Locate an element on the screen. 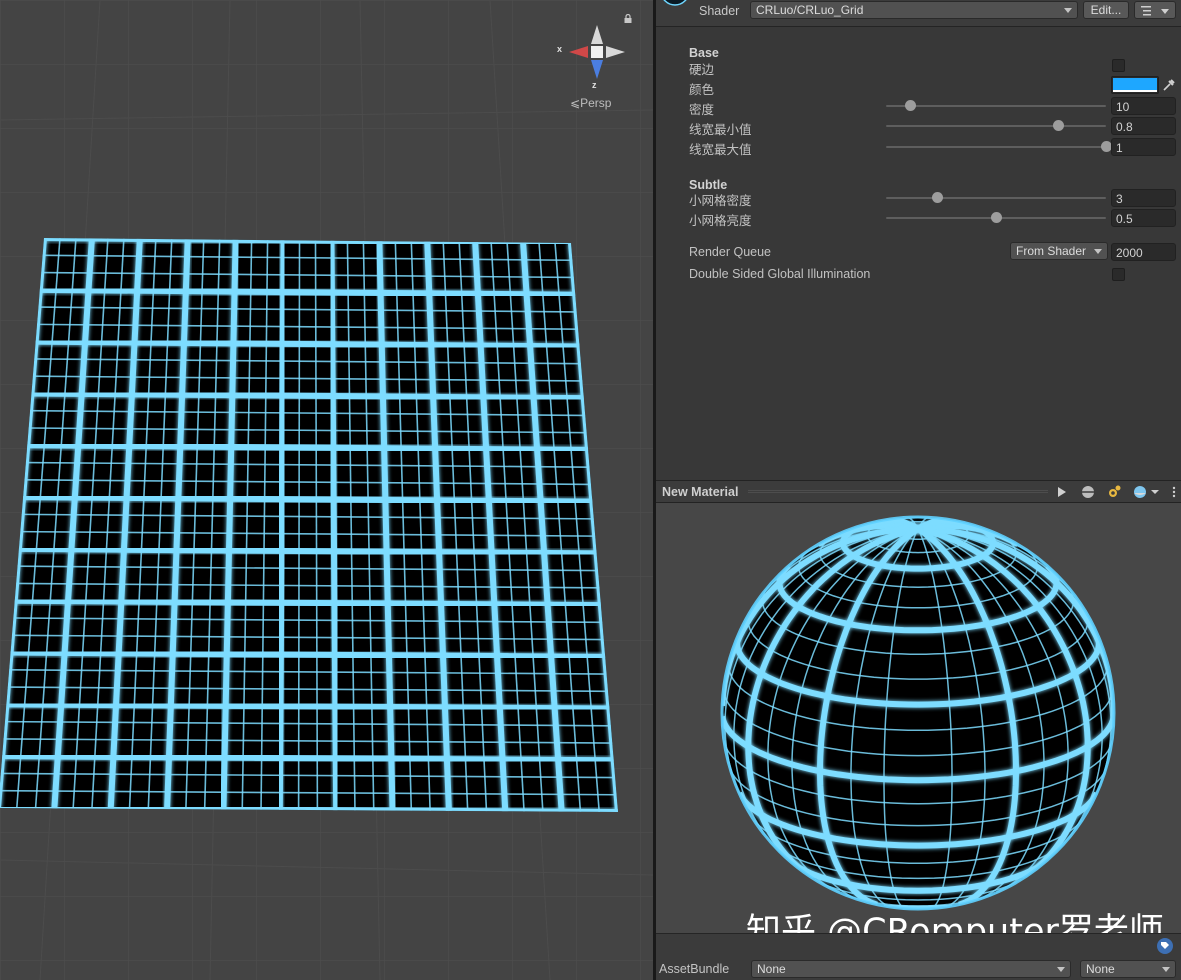 The width and height of the screenshot is (1181, 980). gizmo-x-label: x is located at coordinates (560, 49).